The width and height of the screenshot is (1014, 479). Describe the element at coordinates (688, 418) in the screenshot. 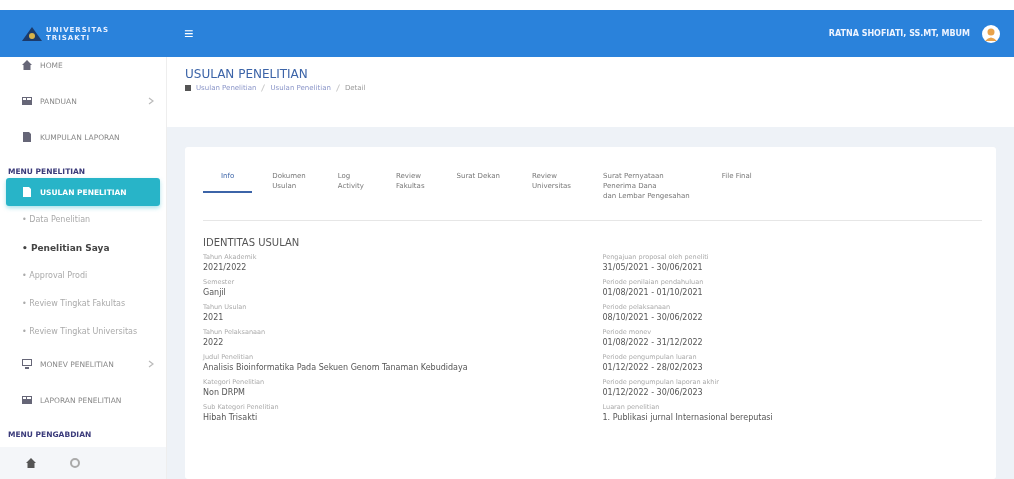

I see `field-value: 1. Publikasi jurnal Internasional bereputasi` at that location.